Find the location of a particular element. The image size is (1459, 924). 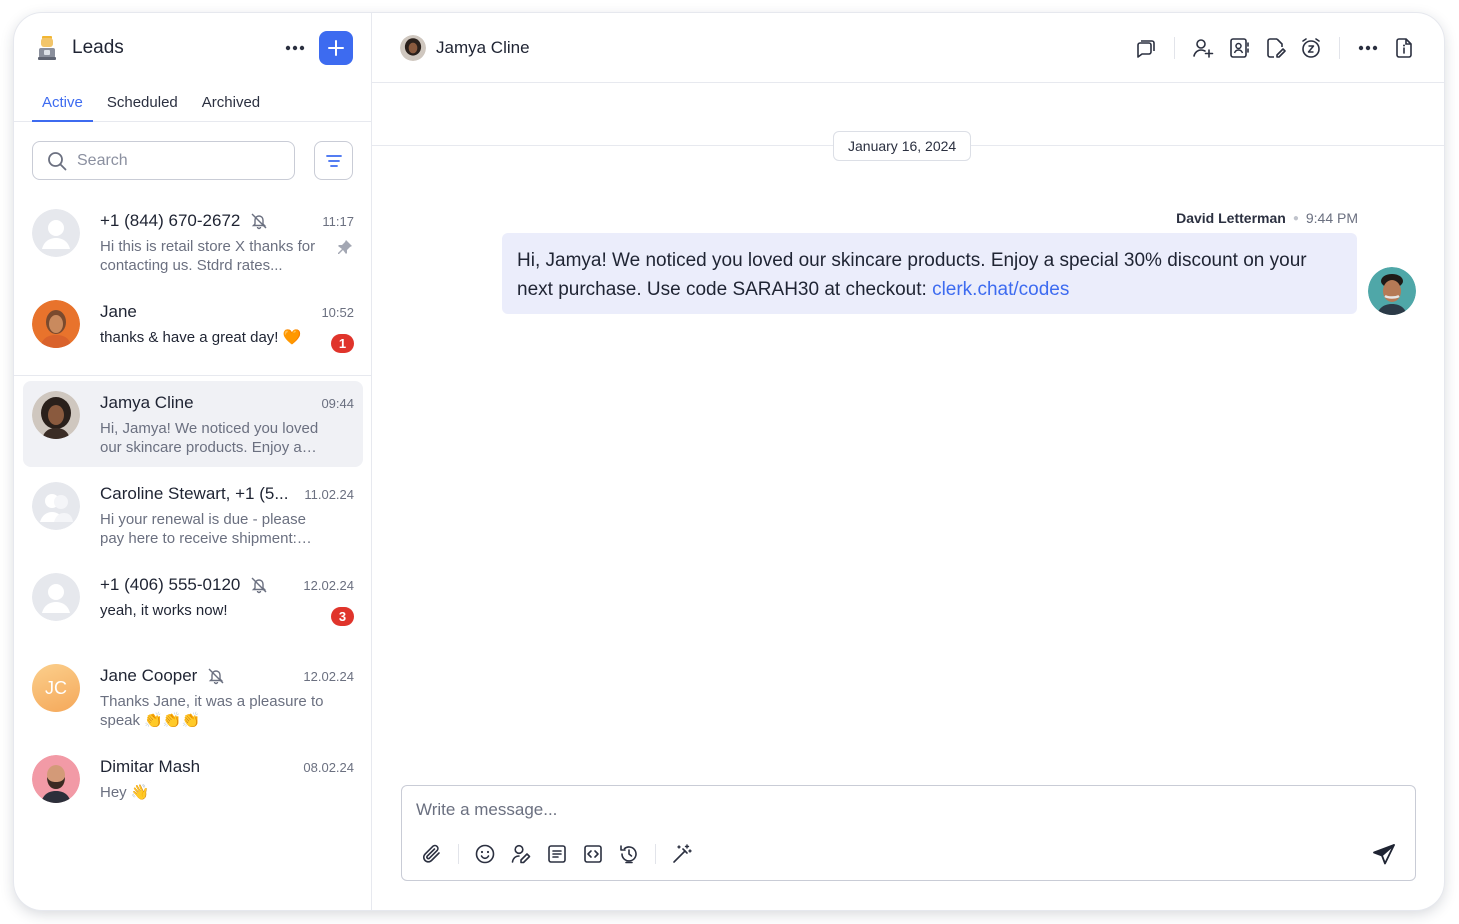

new-conversation-button is located at coordinates (336, 48).